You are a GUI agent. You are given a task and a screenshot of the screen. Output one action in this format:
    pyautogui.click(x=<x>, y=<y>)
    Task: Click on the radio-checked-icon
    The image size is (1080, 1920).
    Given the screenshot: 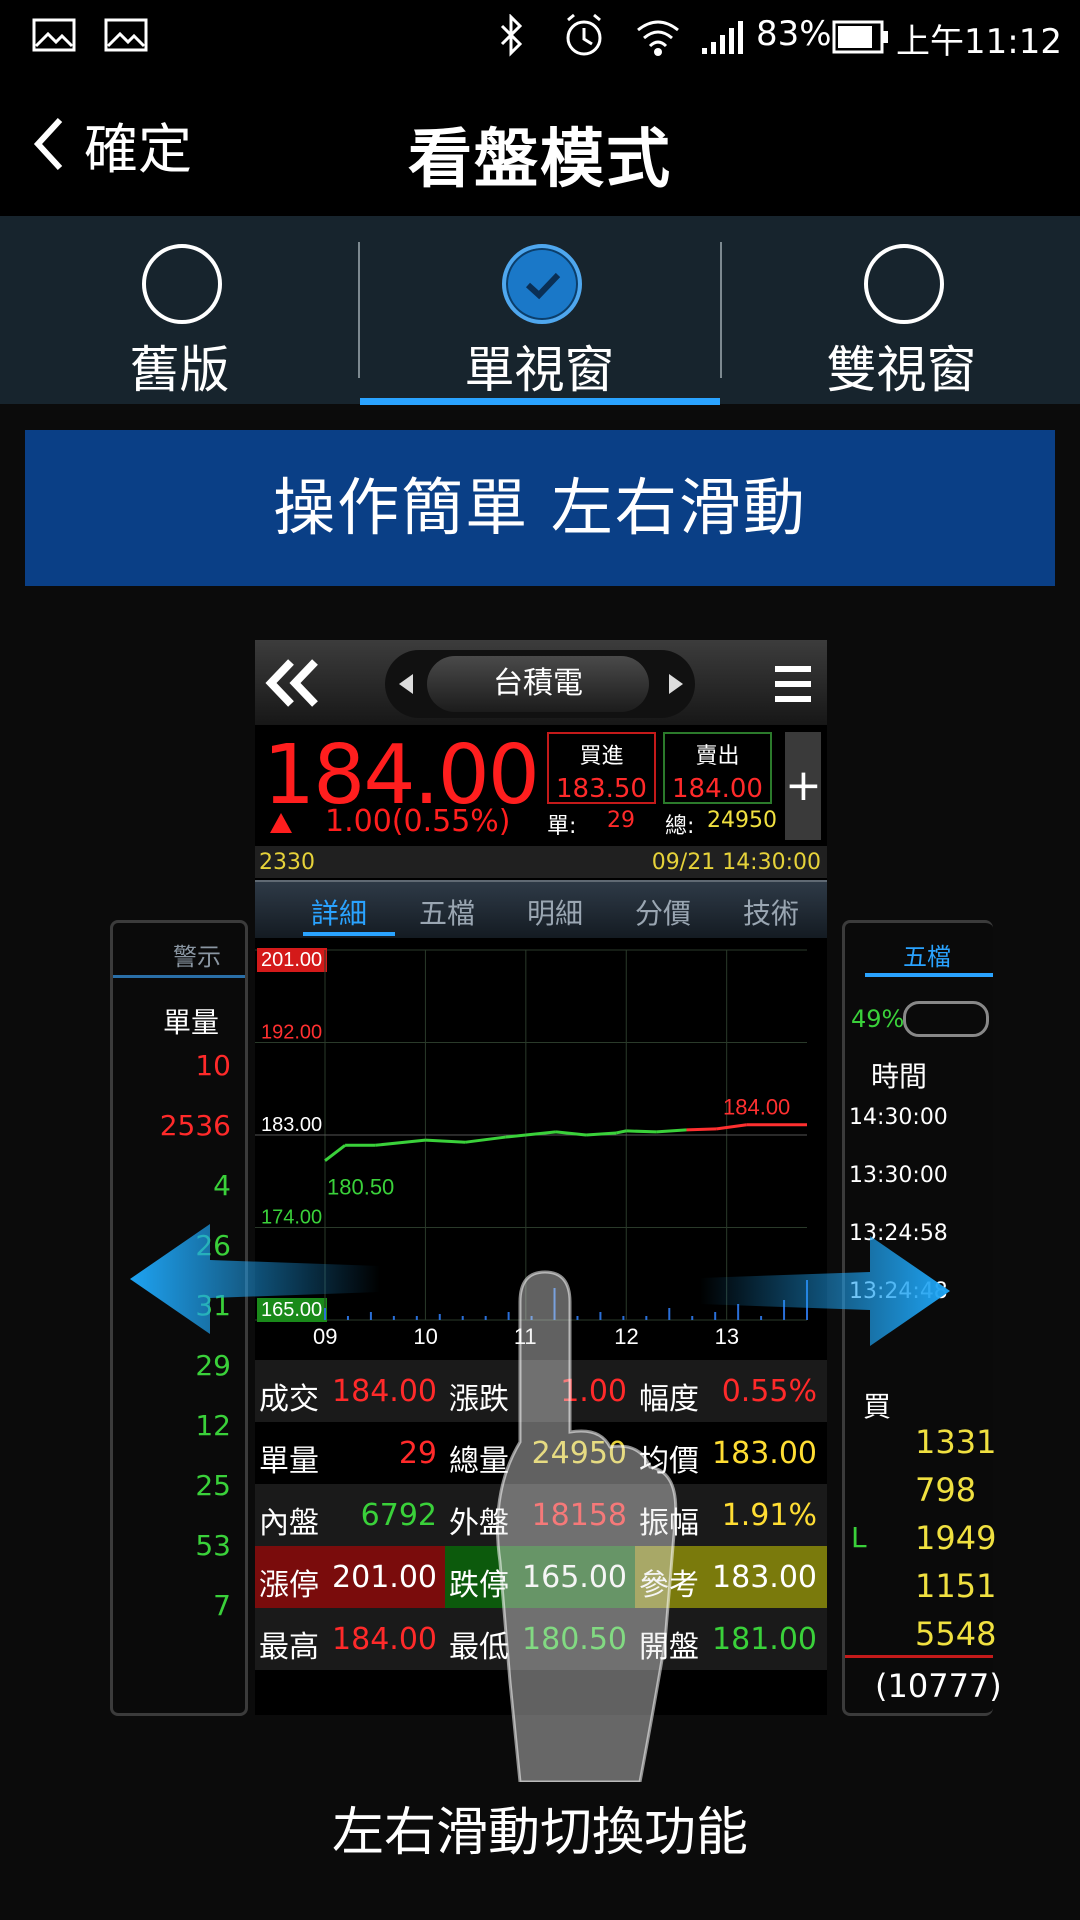 What is the action you would take?
    pyautogui.click(x=541, y=284)
    